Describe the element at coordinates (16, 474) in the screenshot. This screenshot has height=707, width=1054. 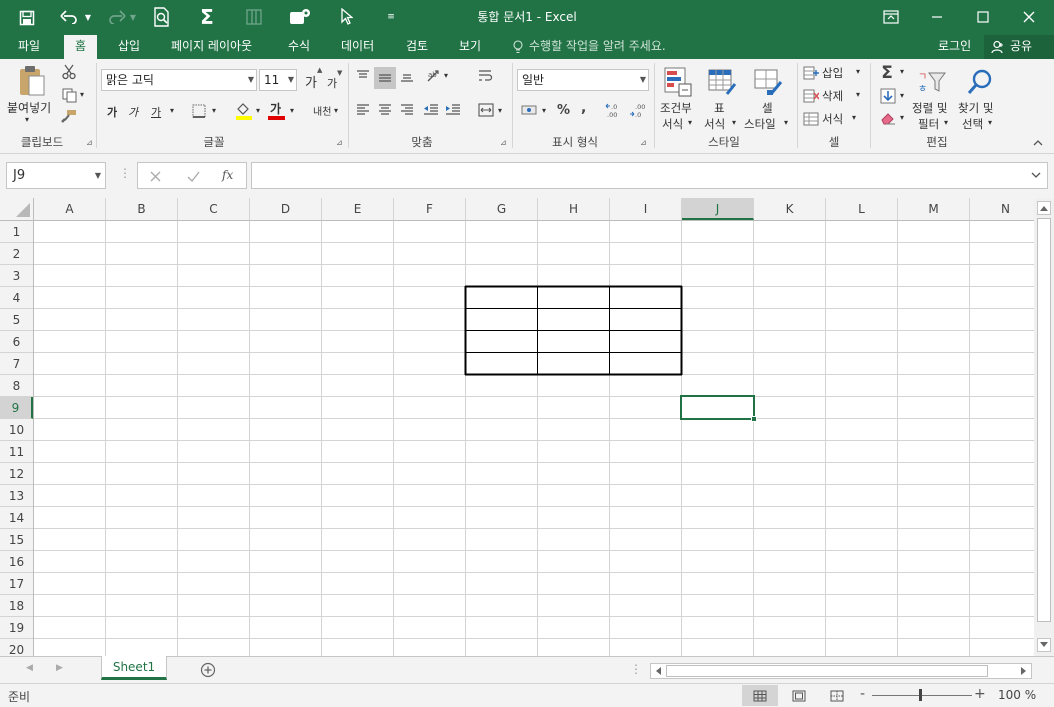
I see `row-header-12: 12` at that location.